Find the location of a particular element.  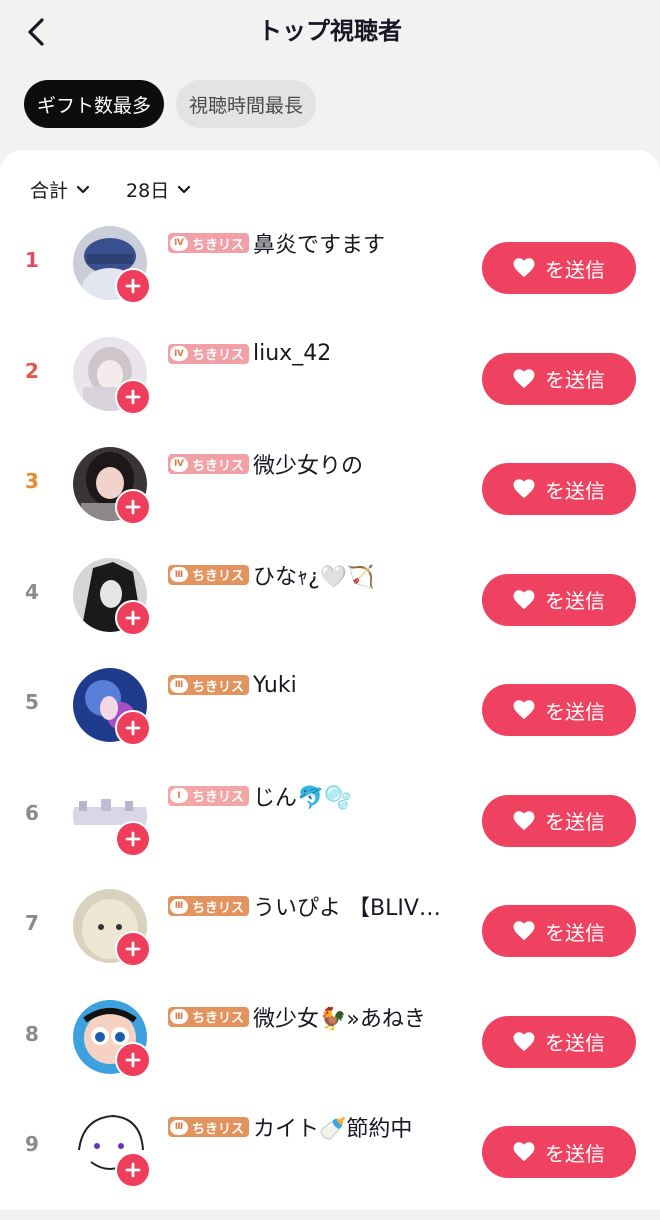

viewer-username: Yuki is located at coordinates (275, 685).